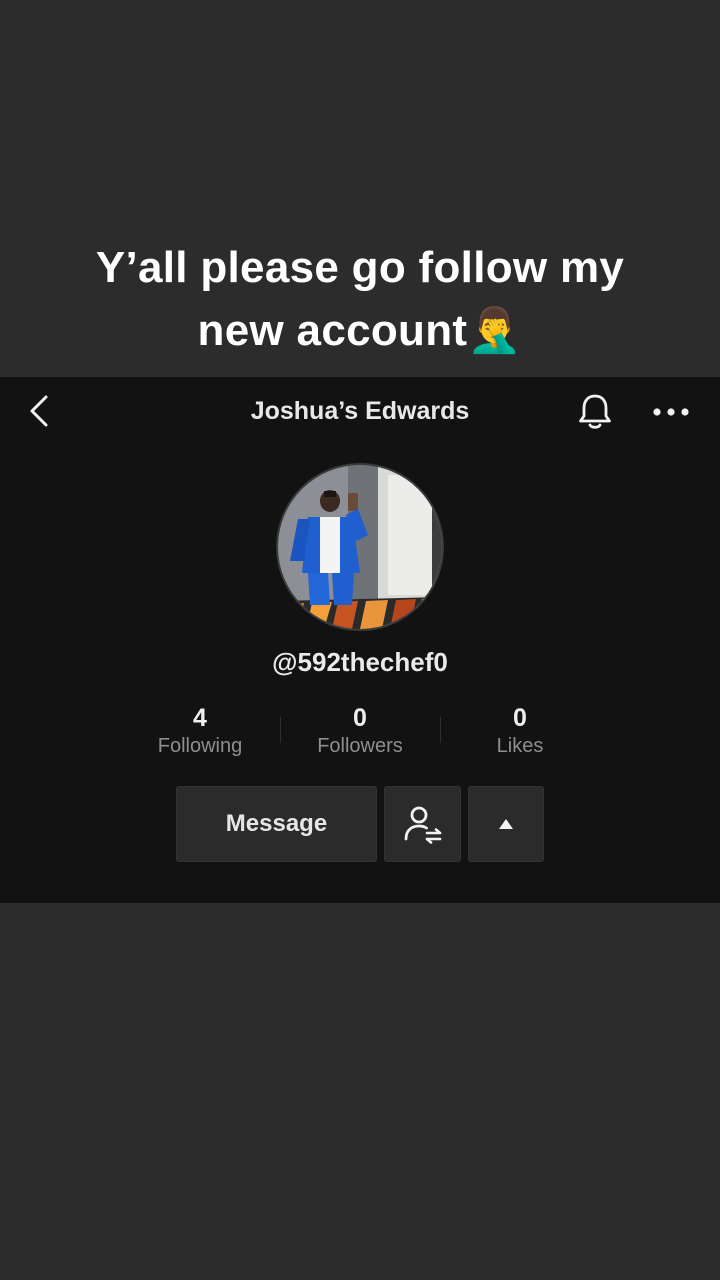 The width and height of the screenshot is (720, 1280). Describe the element at coordinates (332, 330) in the screenshot. I see `caption-line-2-text: new account` at that location.